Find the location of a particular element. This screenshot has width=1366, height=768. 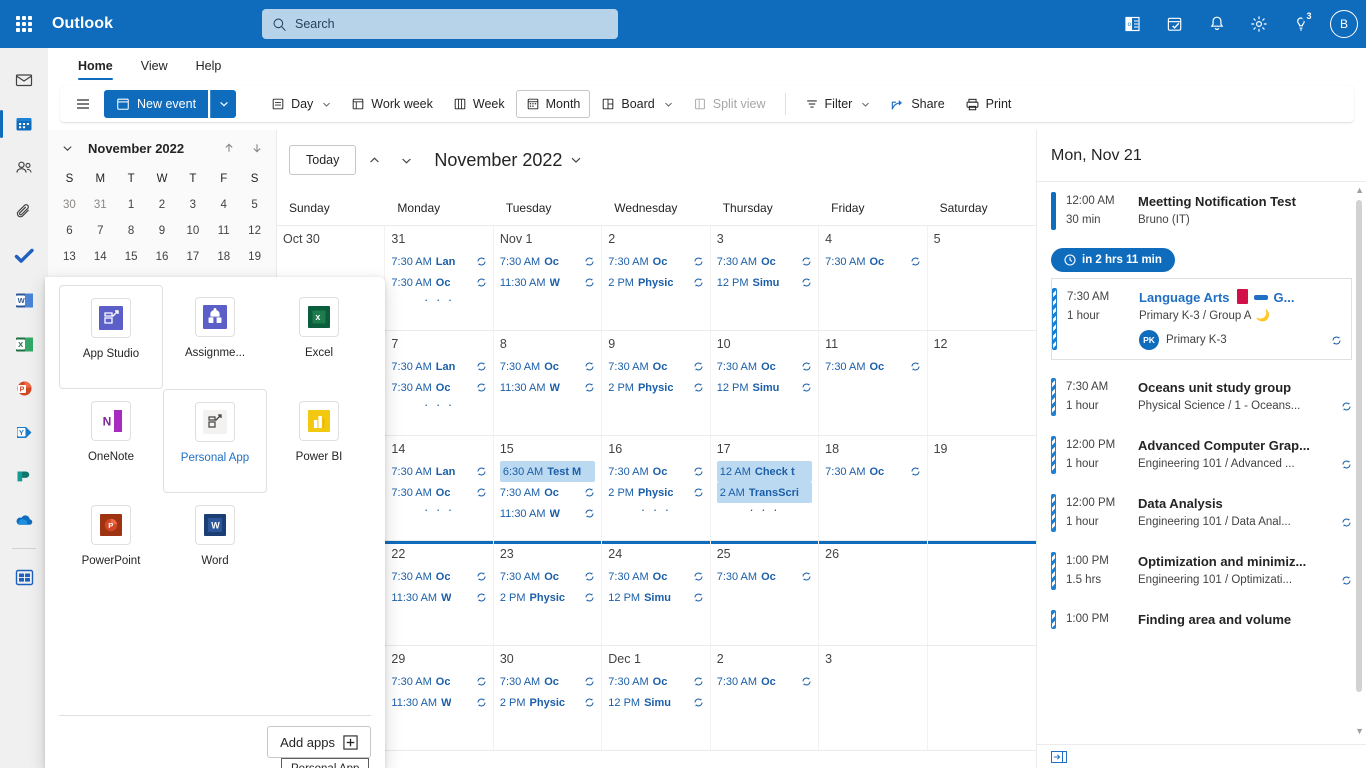

mini-cal-day: 31 is located at coordinates (100, 205).